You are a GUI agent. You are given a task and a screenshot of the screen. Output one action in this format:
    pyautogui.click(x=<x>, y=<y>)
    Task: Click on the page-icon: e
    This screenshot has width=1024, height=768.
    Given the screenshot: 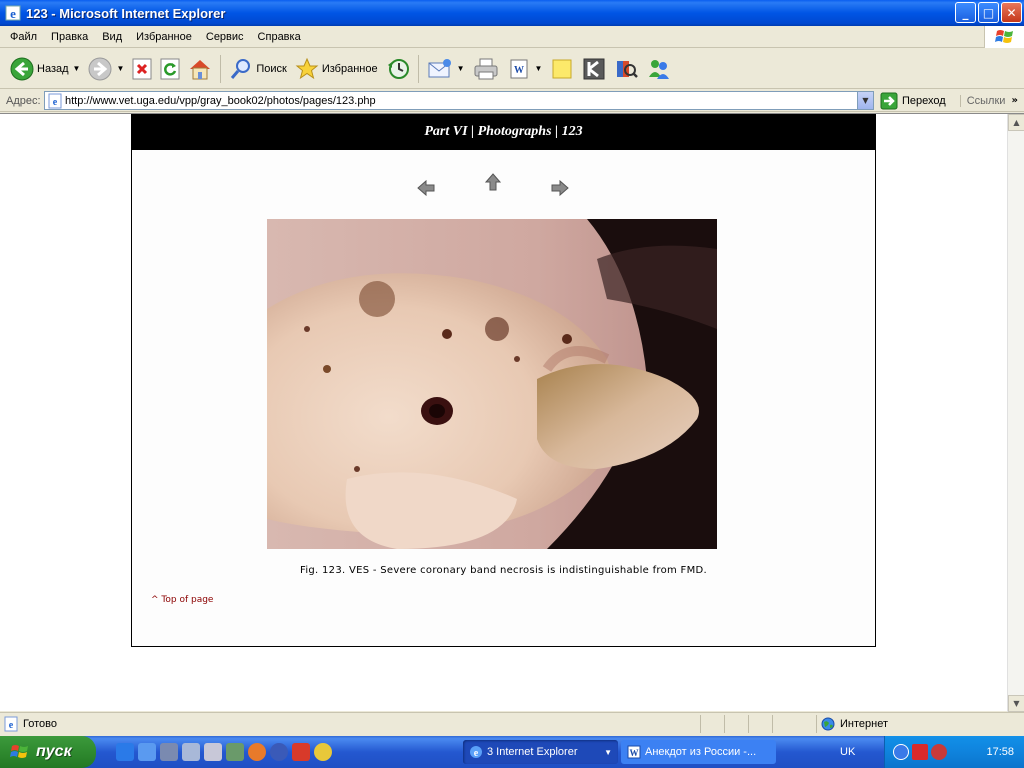 What is the action you would take?
    pyautogui.click(x=55, y=100)
    